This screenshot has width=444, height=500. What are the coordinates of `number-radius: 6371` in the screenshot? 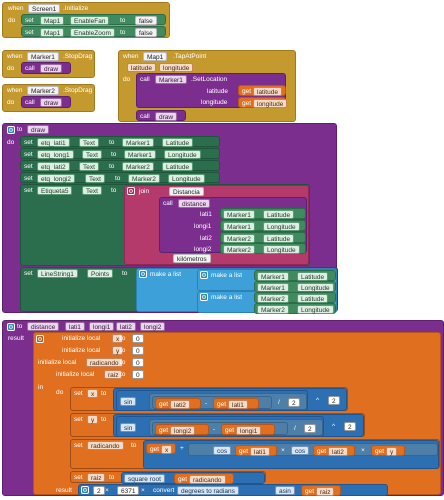 It's located at (128, 490).